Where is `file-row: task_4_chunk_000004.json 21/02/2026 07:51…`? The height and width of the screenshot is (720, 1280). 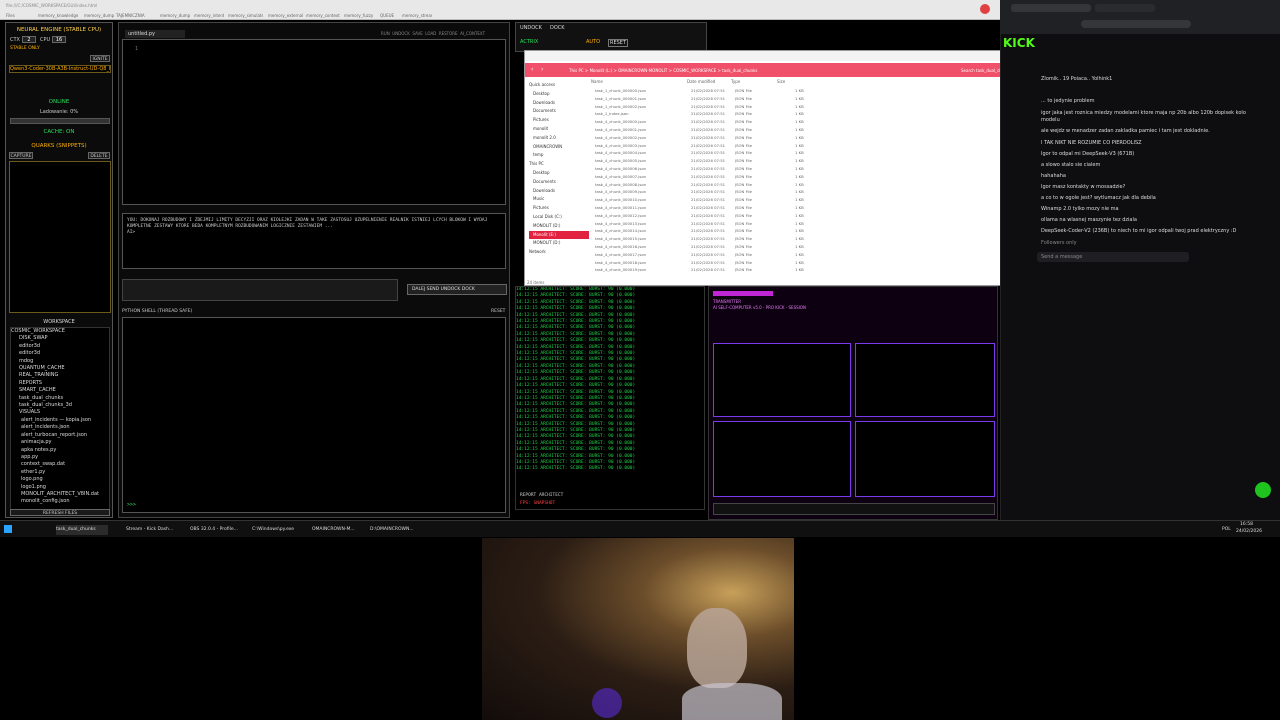 file-row: task_4_chunk_000004.json 21/02/2026 07:51… is located at coordinates (810, 153).